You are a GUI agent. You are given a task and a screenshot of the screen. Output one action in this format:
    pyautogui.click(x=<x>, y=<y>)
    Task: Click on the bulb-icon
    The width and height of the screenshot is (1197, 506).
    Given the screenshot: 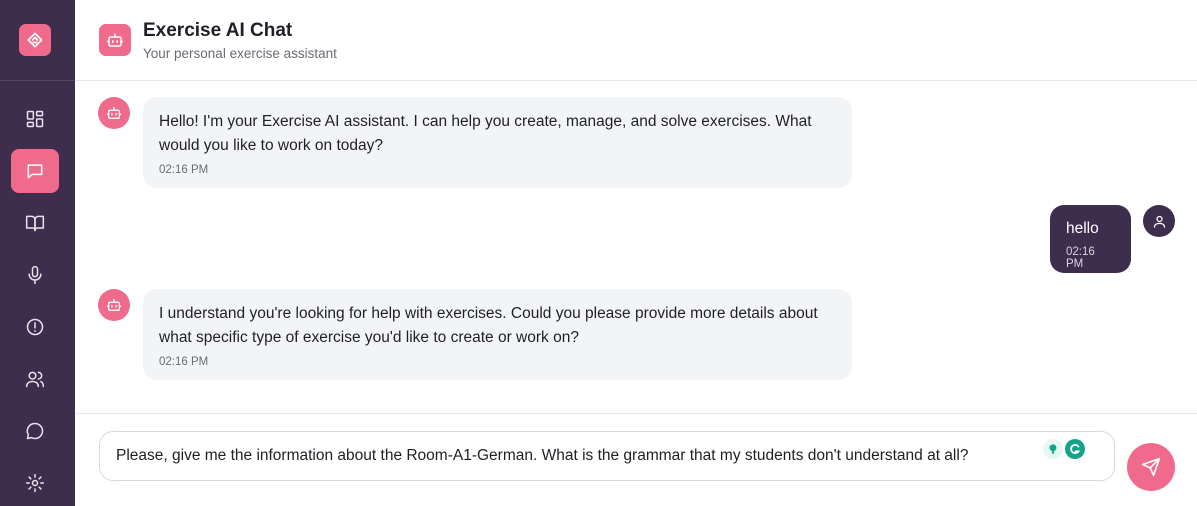 What is the action you would take?
    pyautogui.click(x=1053, y=449)
    